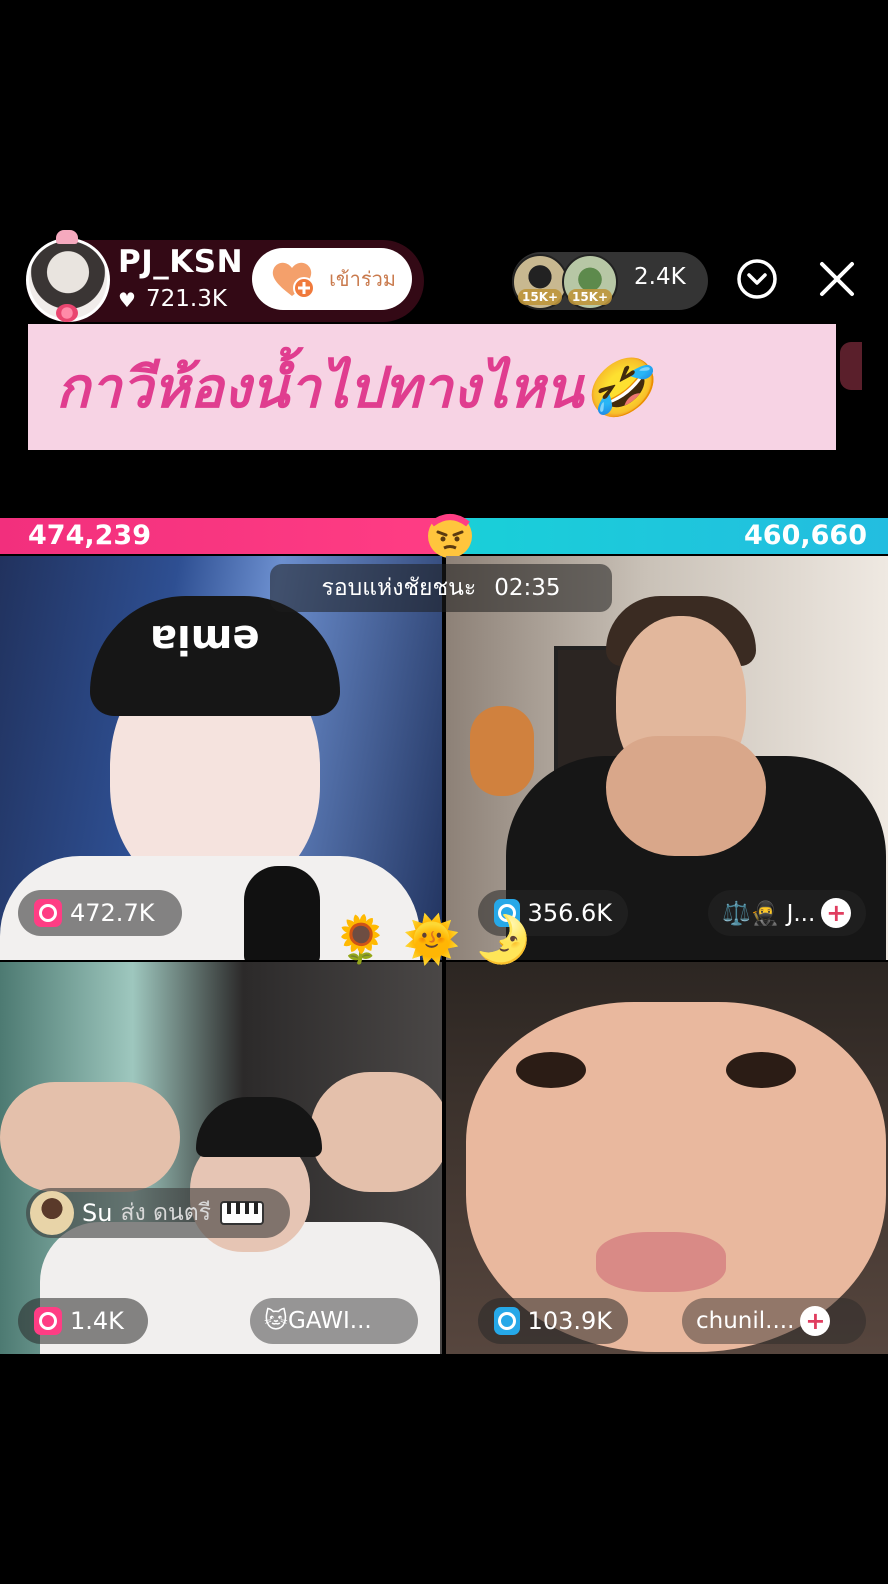 This screenshot has height=1584, width=888. I want to click on avatar-flower-icon, so click(67, 313).